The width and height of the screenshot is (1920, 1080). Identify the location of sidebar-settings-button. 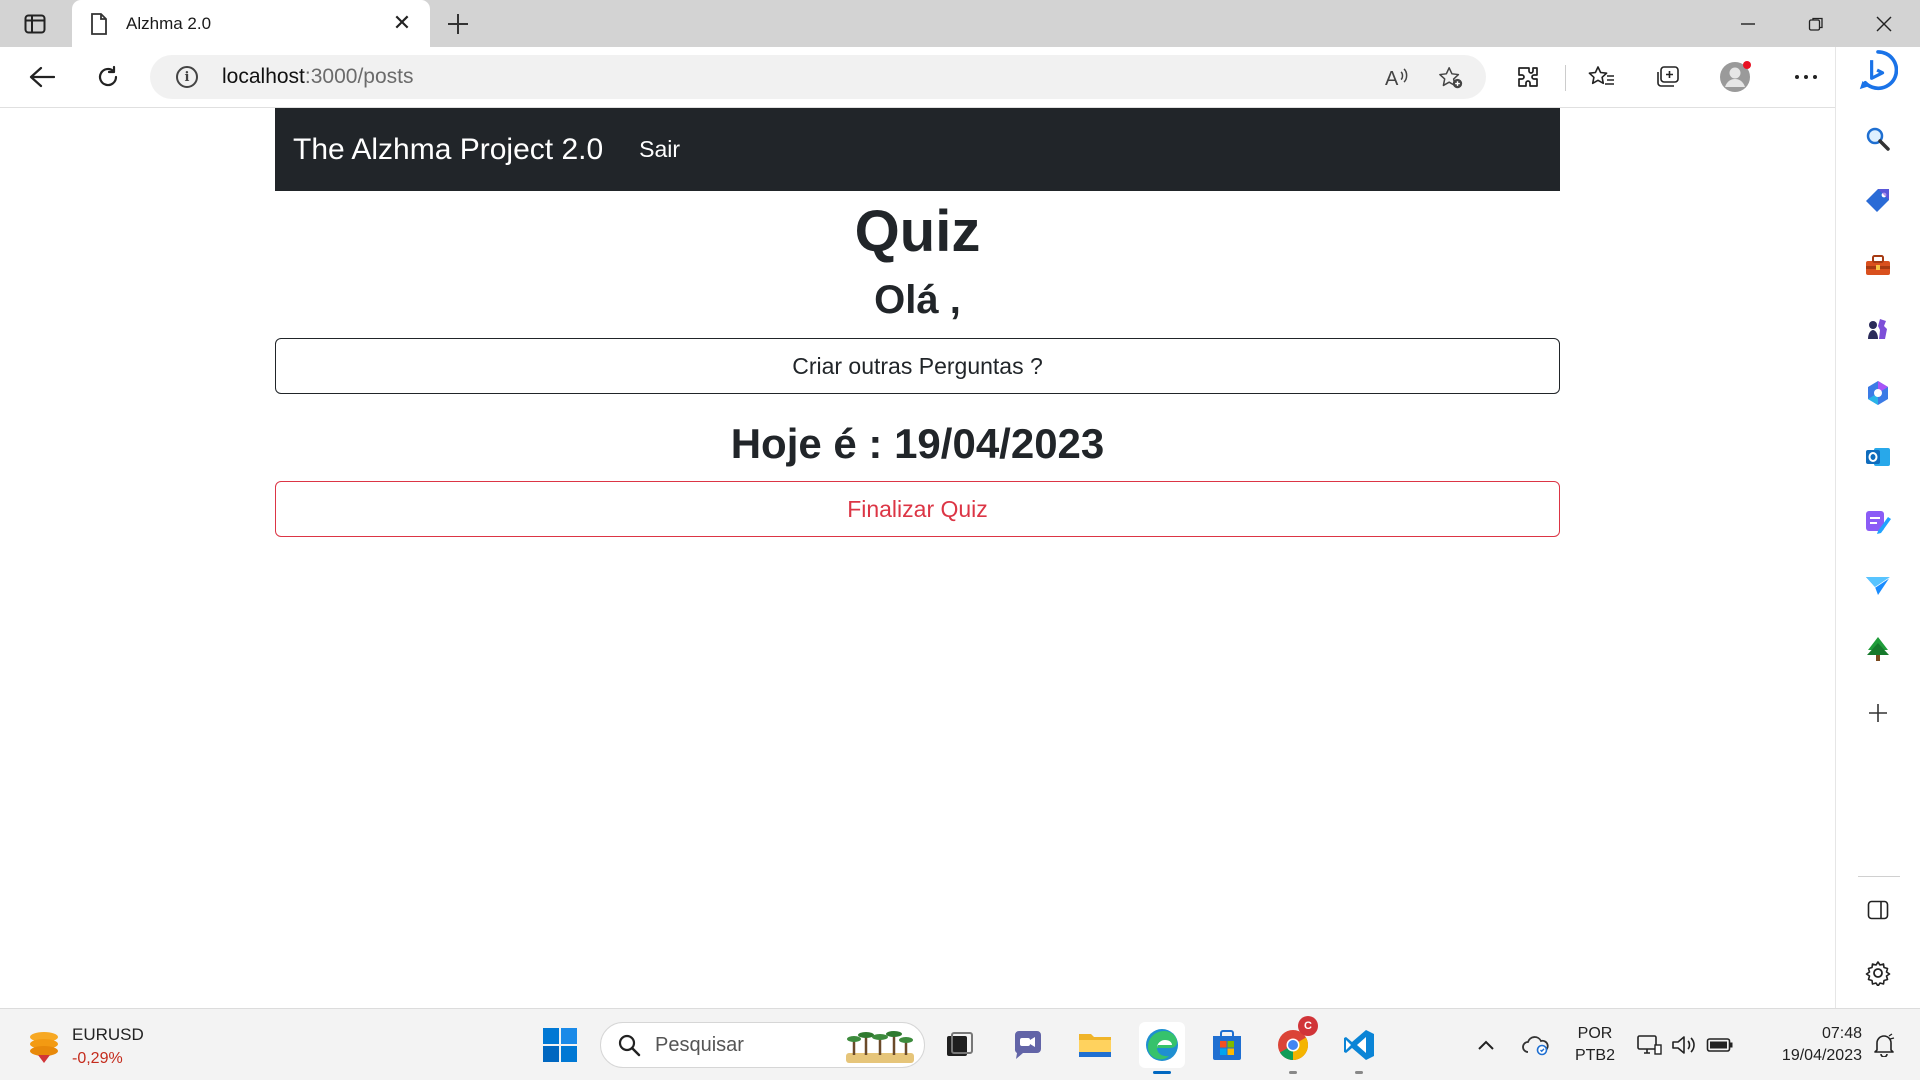
(1878, 973).